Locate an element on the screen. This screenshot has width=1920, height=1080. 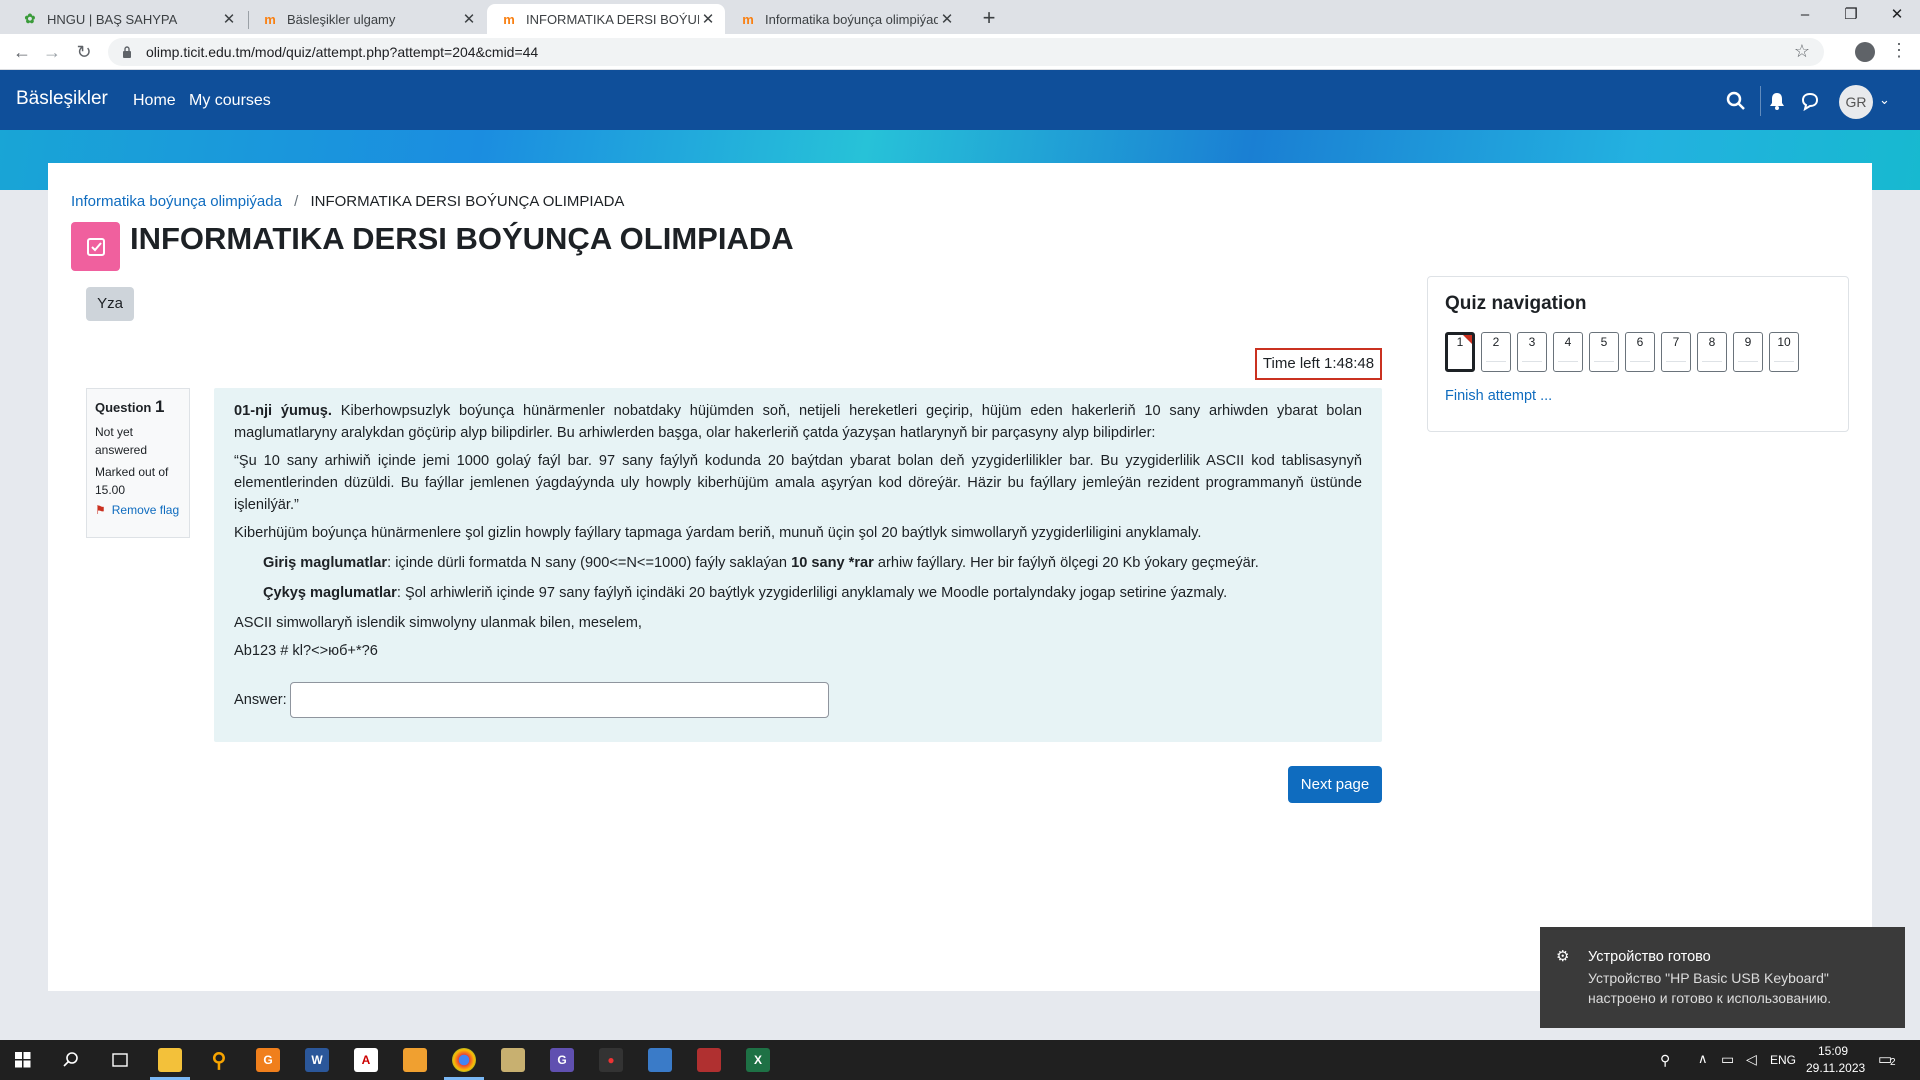
record-app-icon: ● is located at coordinates (611, 1060).